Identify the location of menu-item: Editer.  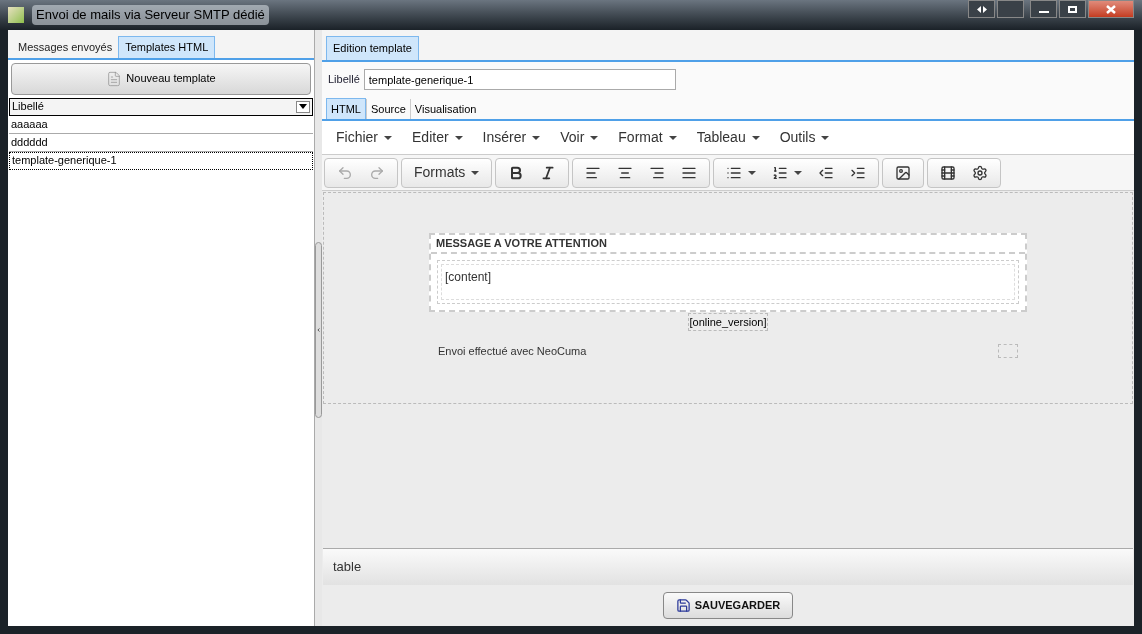
(437, 137).